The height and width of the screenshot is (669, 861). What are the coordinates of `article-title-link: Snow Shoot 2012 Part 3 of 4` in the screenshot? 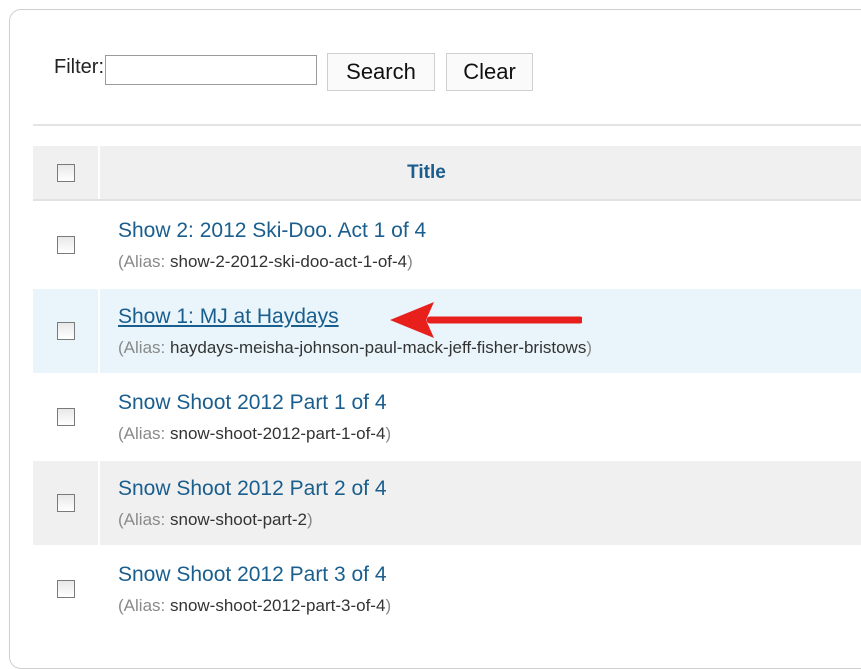 It's located at (489, 575).